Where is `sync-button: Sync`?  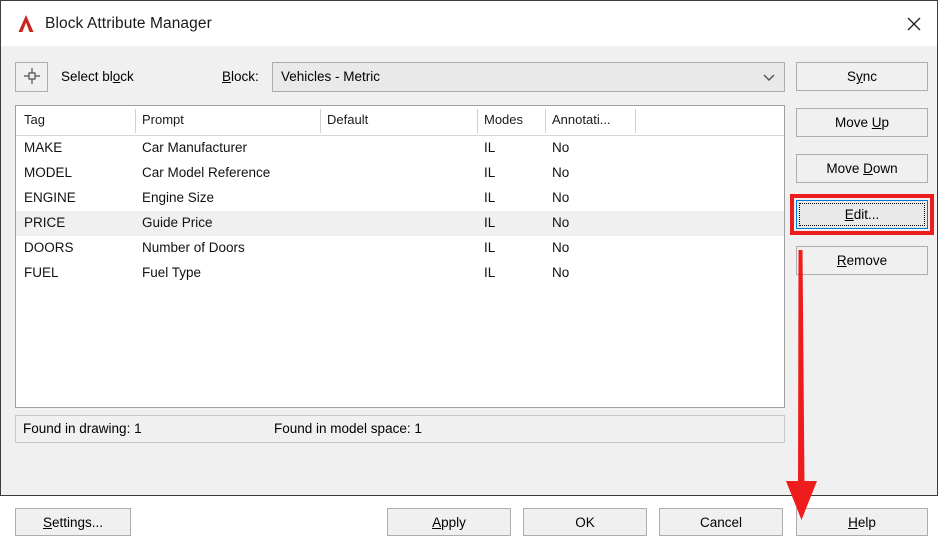 sync-button: Sync is located at coordinates (862, 76).